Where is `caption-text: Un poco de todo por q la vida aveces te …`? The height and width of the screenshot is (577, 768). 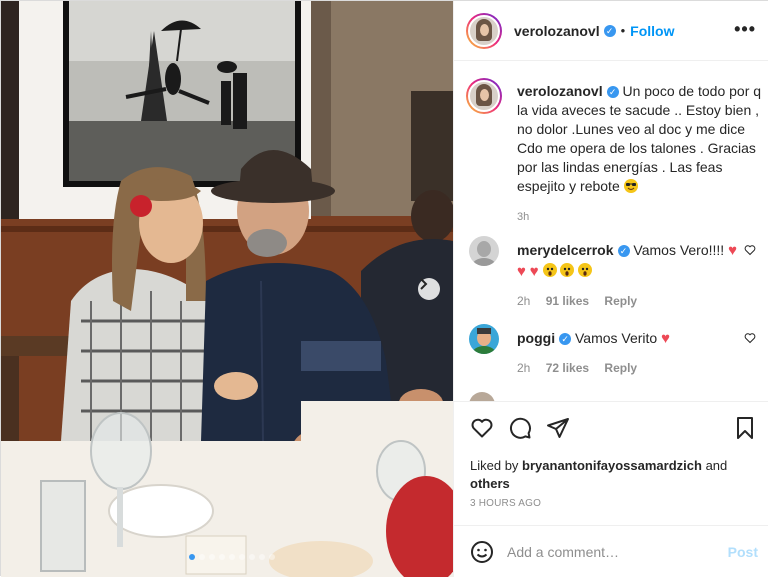 caption-text: Un poco de todo por q la vida aveces te … is located at coordinates (639, 138).